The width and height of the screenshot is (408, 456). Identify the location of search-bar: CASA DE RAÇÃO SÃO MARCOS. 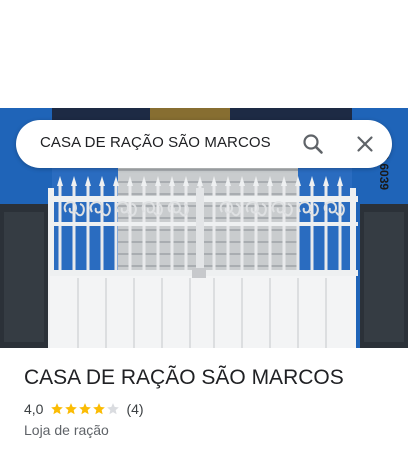
(204, 144).